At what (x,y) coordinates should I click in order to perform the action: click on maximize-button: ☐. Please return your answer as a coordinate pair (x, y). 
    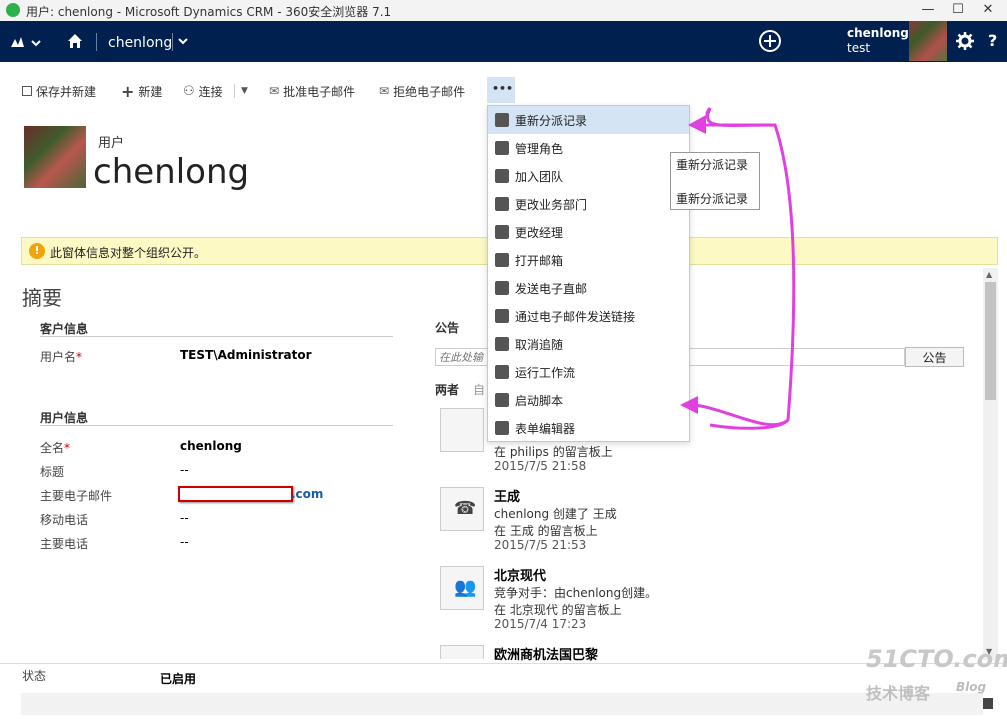
    Looking at the image, I should click on (958, 10).